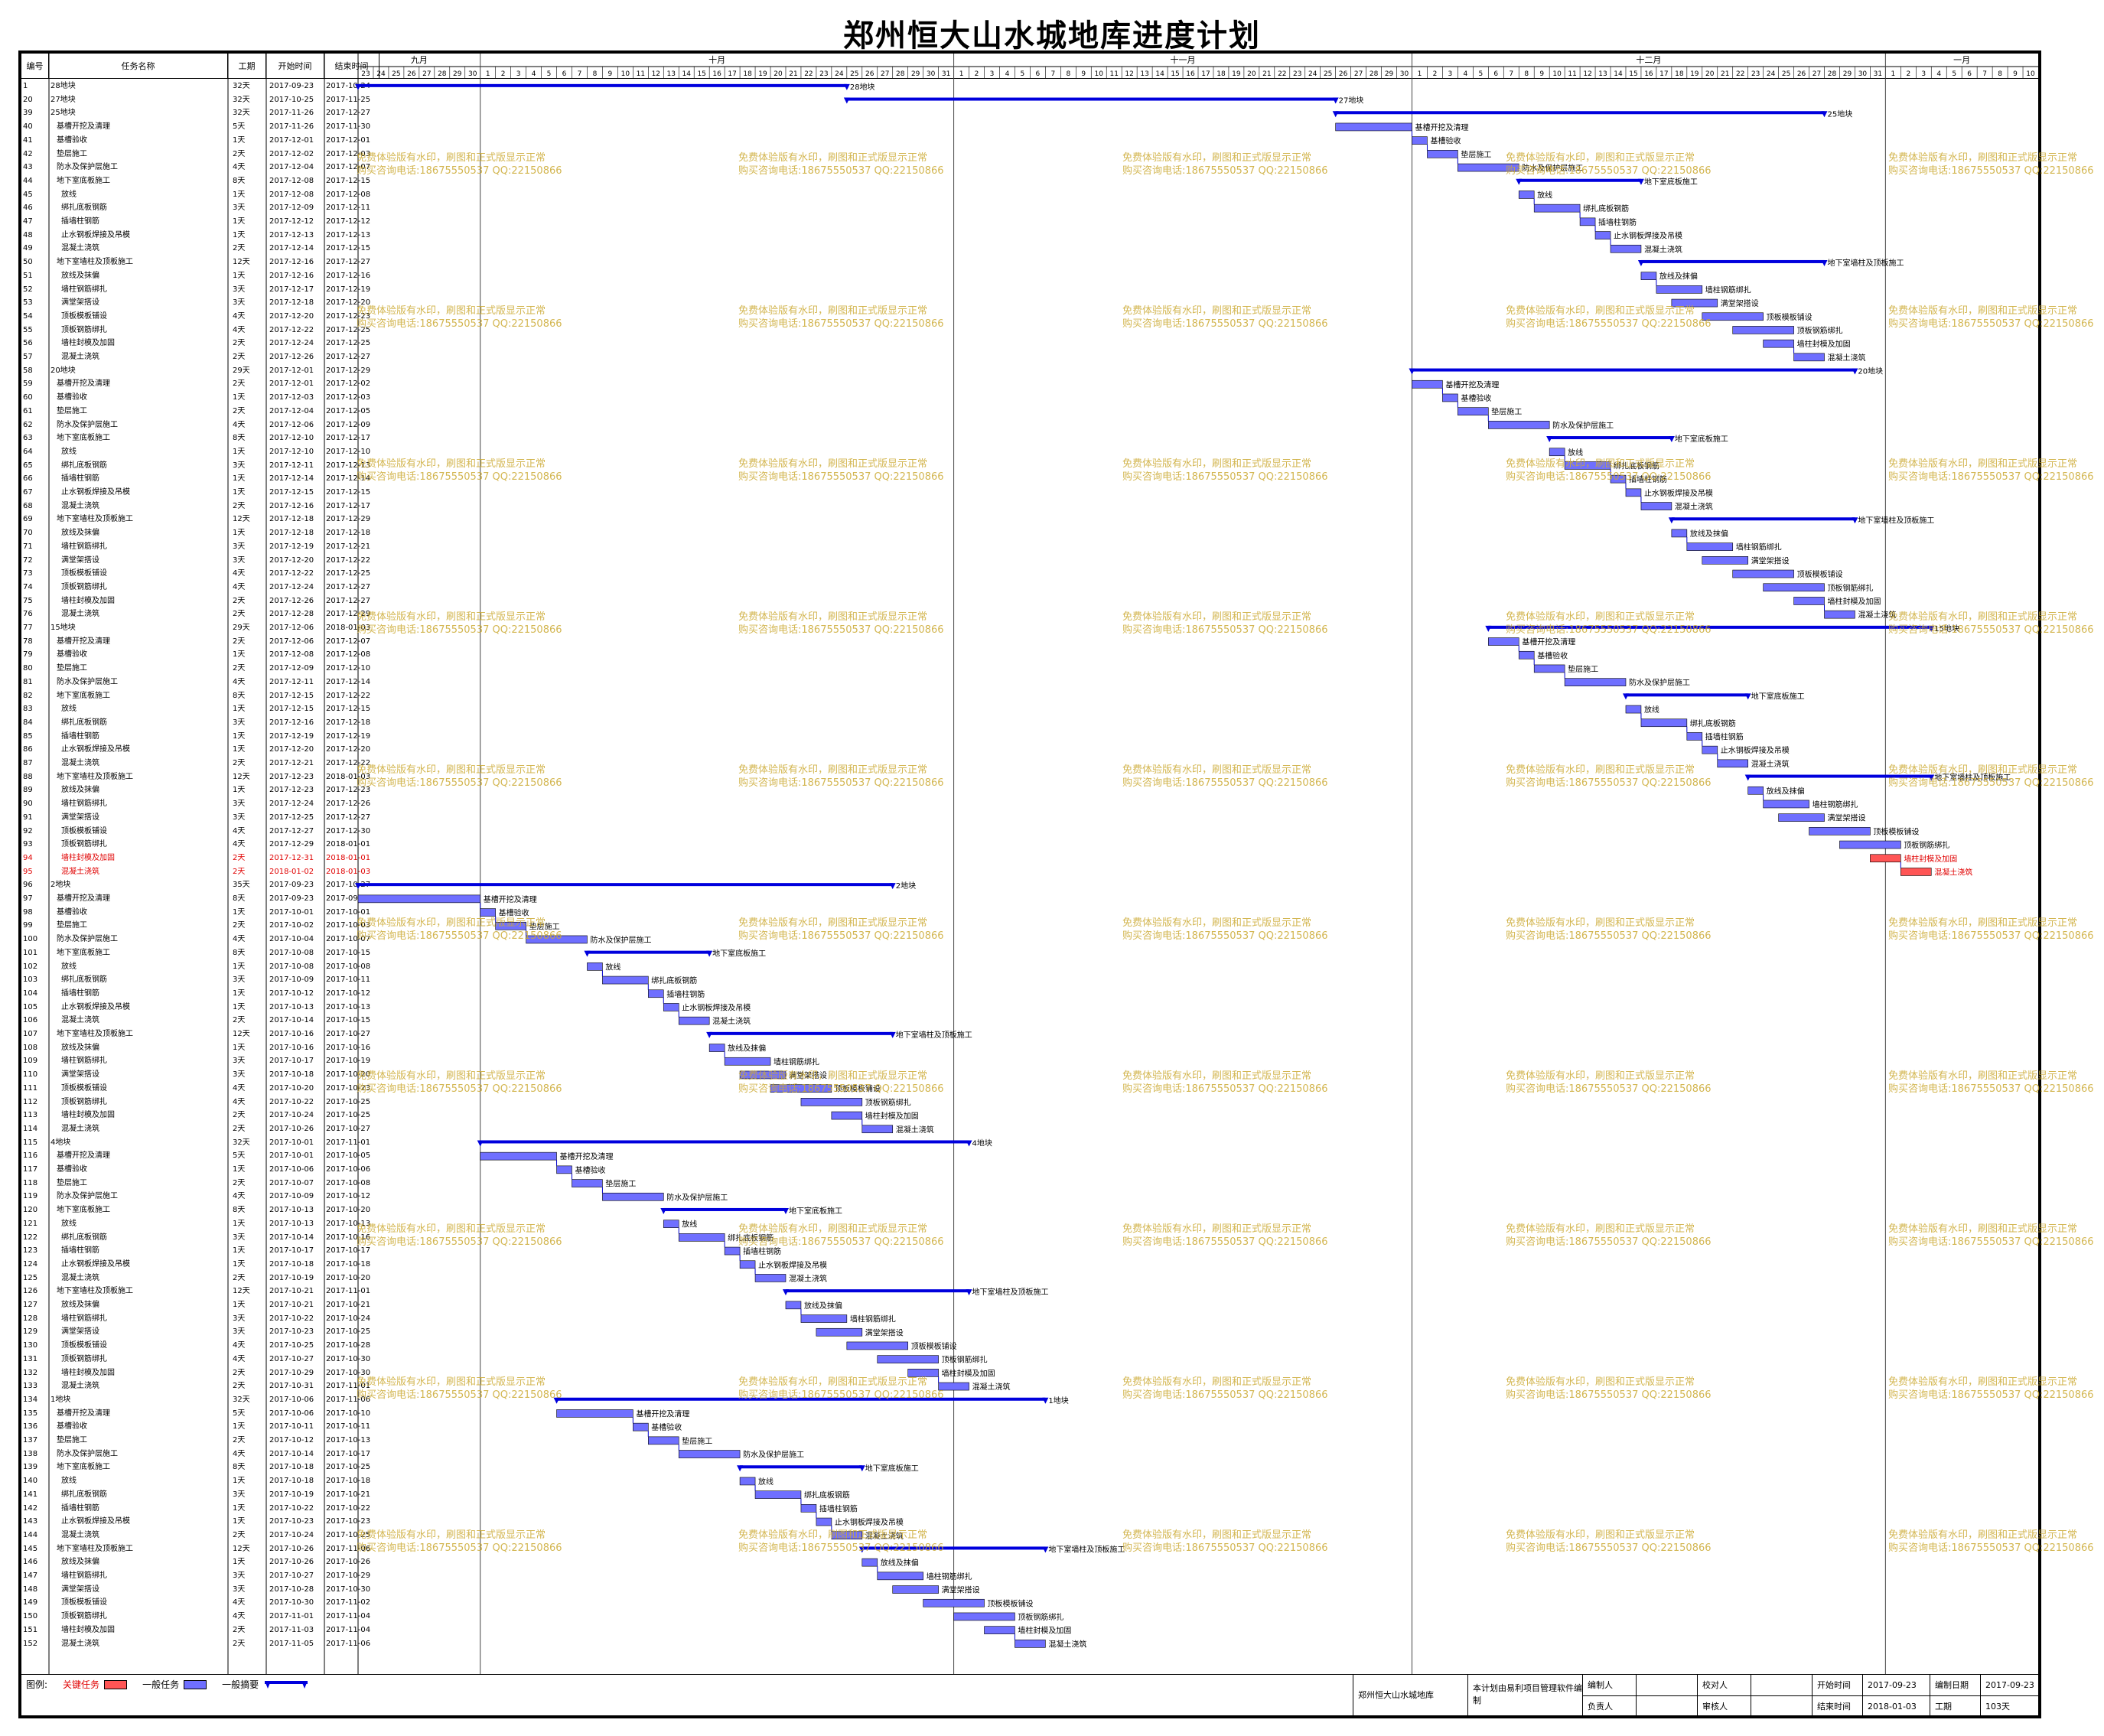 The image size is (2104, 1736). Describe the element at coordinates (685, 994) in the screenshot. I see `bar-label: 插墙柱钢筋` at that location.